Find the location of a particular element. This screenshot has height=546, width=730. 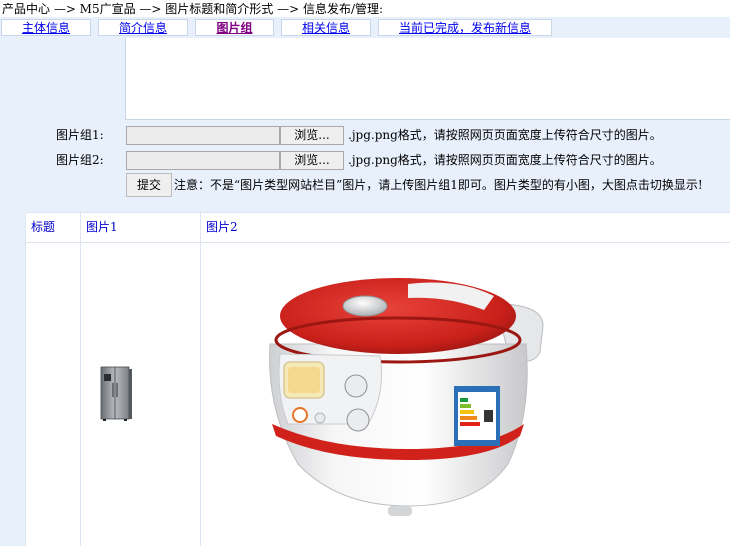

tab-publish-new: 当前已完成，发布新信息 is located at coordinates (465, 27).